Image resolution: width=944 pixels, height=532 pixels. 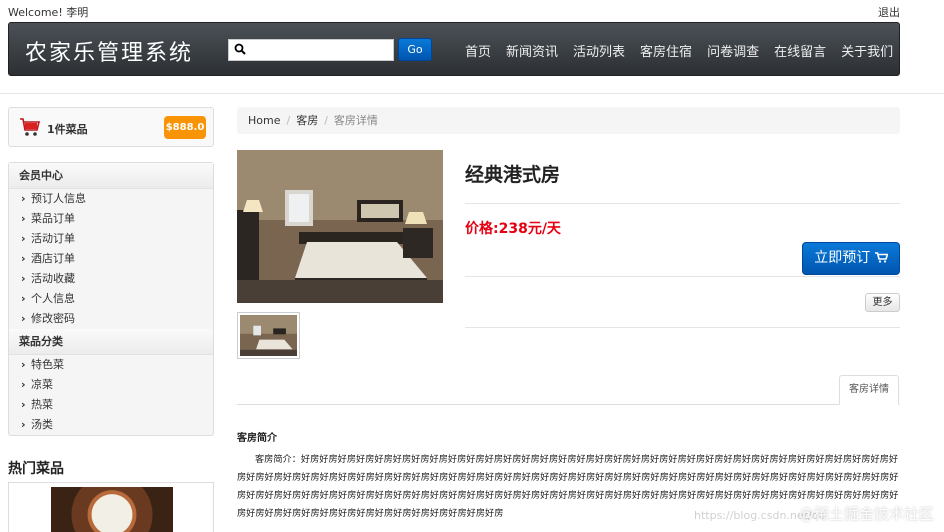 I want to click on sidebar-item-change-password: › 修改密码, so click(x=111, y=319).